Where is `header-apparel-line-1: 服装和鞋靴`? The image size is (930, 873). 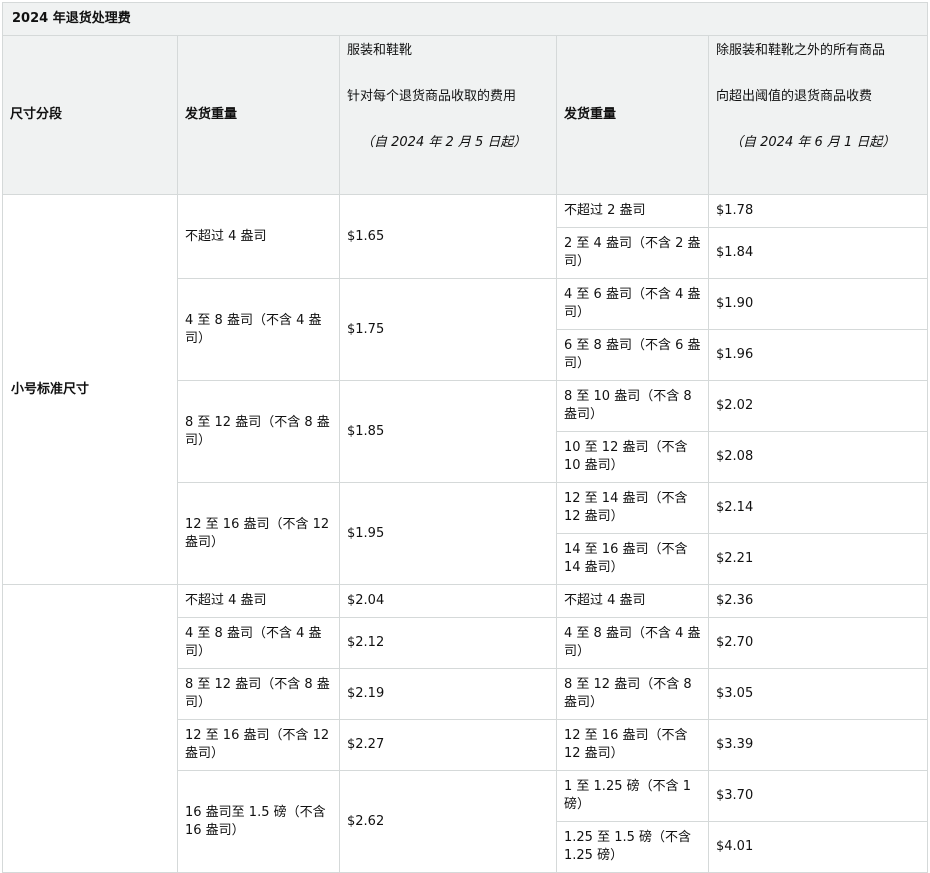 header-apparel-line-1: 服装和鞋靴 is located at coordinates (380, 50).